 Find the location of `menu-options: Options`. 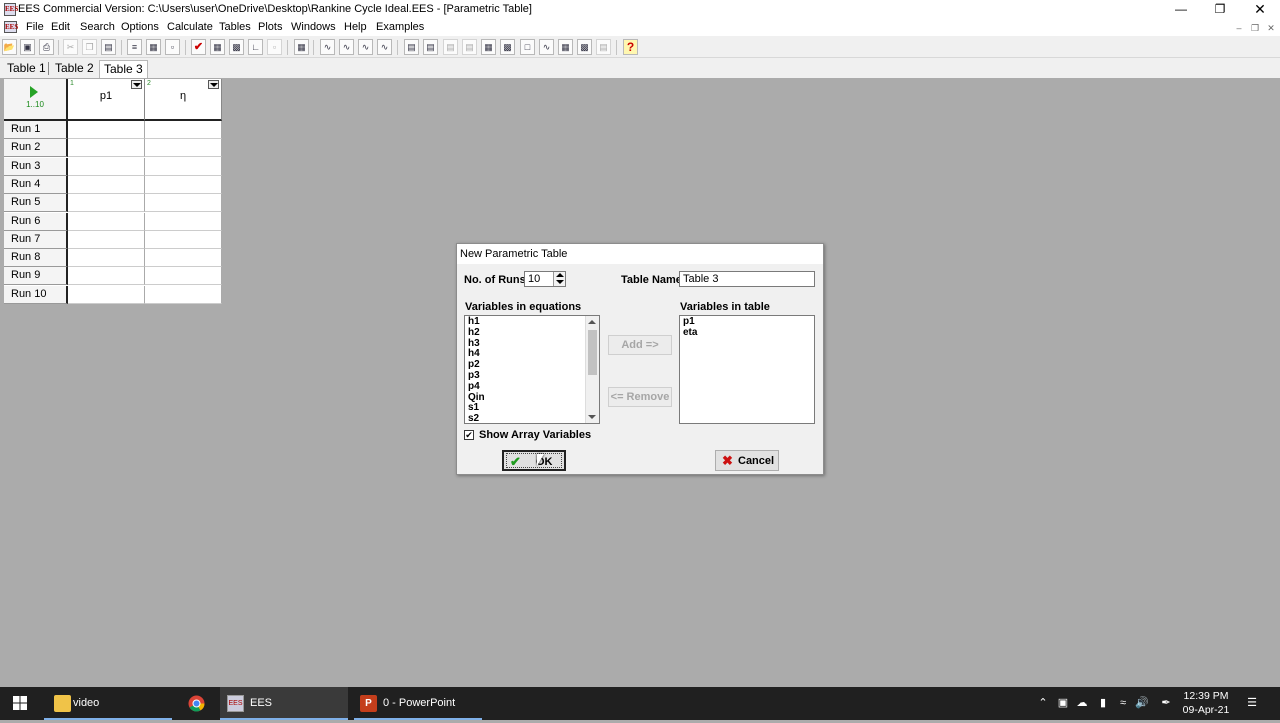

menu-options: Options is located at coordinates (140, 27).